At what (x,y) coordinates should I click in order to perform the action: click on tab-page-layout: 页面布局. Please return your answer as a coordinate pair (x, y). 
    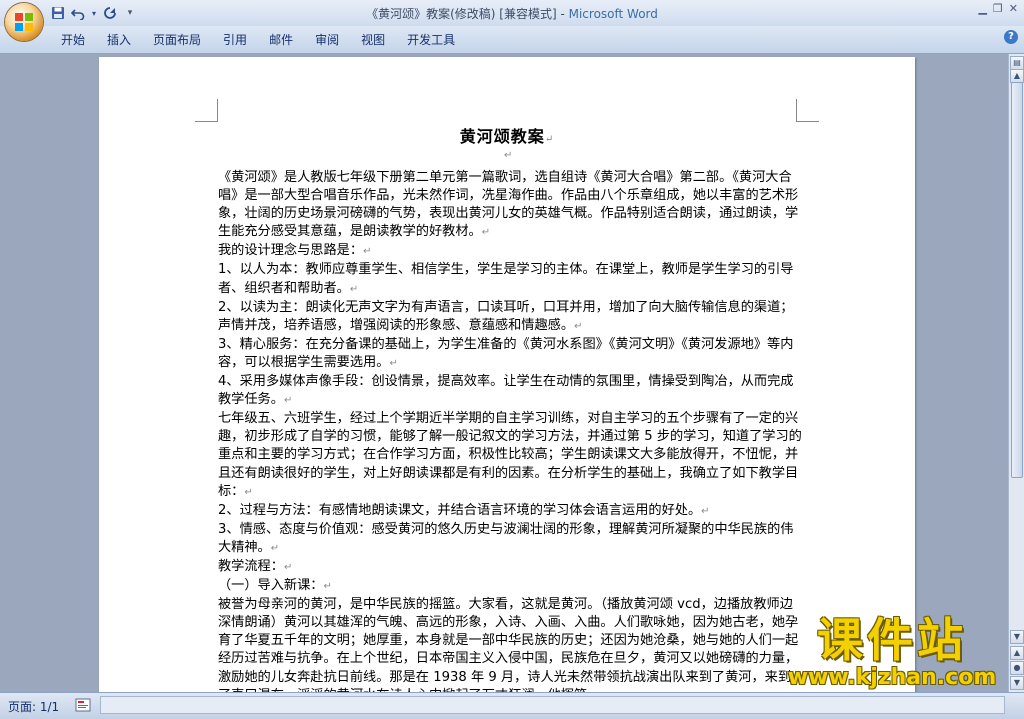
    Looking at the image, I should click on (177, 40).